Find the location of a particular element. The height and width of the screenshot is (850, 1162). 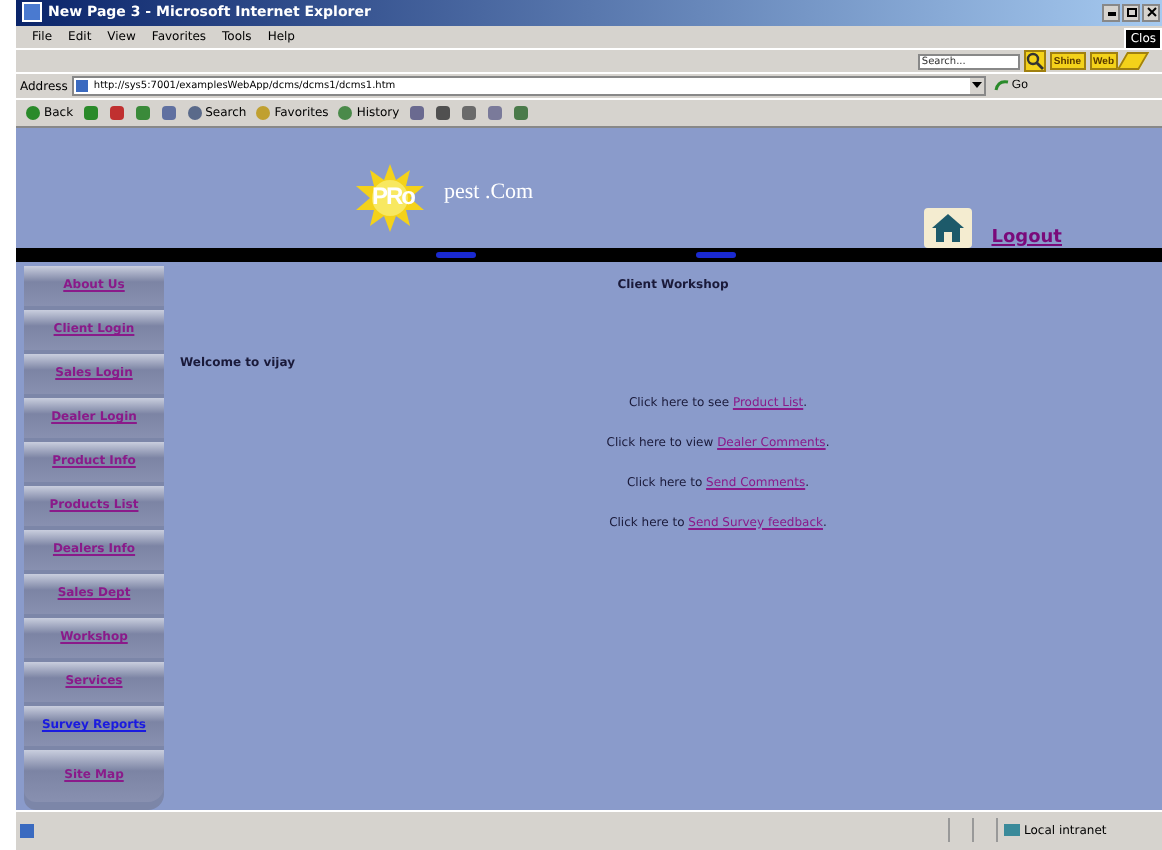

close-icon is located at coordinates (1151, 12).